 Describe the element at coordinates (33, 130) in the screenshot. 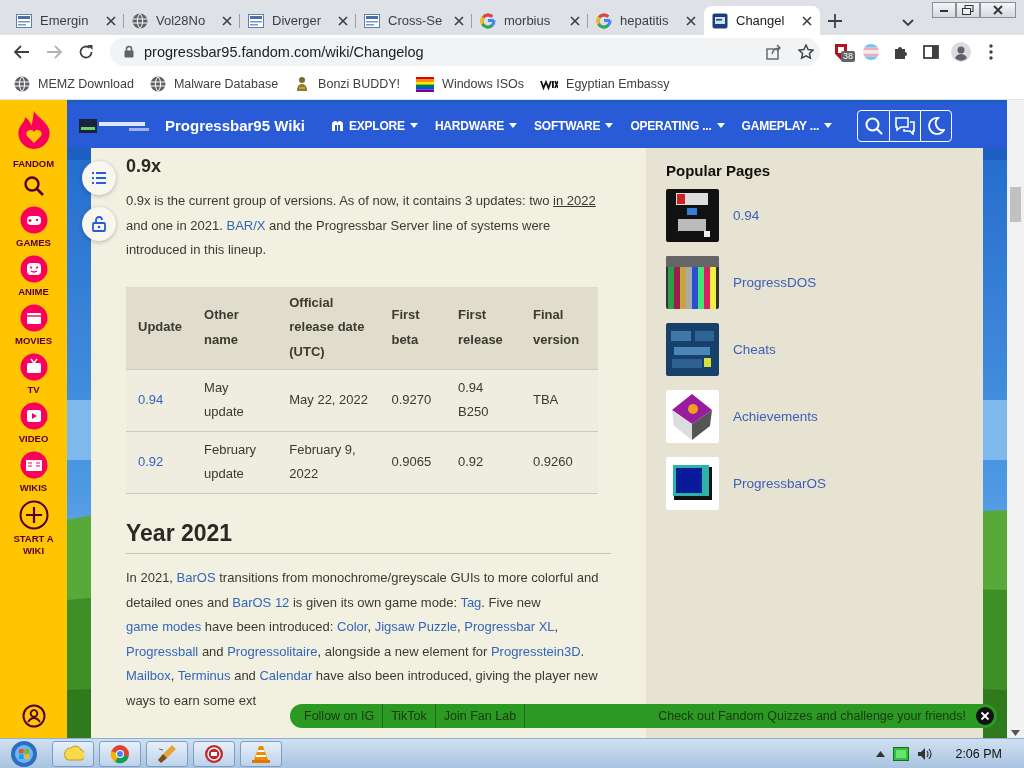

I see `flame-logo-icon` at that location.